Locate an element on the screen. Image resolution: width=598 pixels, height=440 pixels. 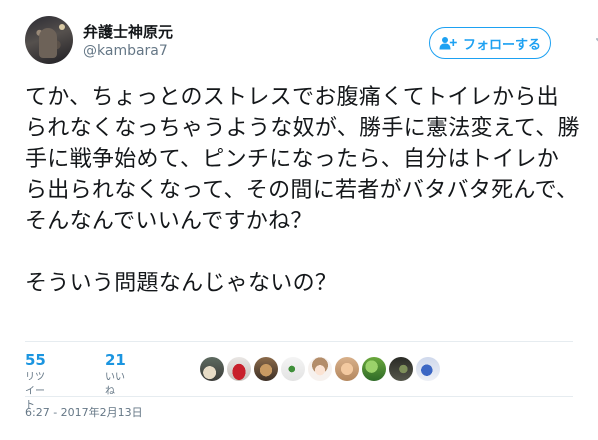
divider-top is located at coordinates (299, 341).